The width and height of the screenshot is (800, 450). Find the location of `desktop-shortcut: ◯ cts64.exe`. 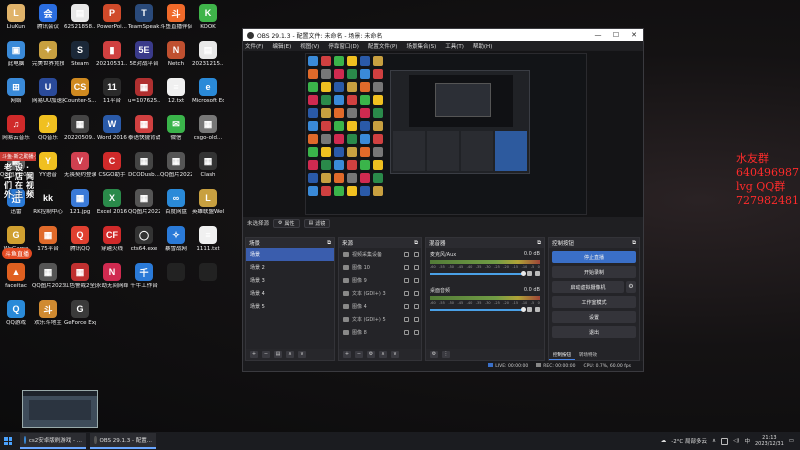

desktop-shortcut: ◯ cts64.exe is located at coordinates (144, 242).